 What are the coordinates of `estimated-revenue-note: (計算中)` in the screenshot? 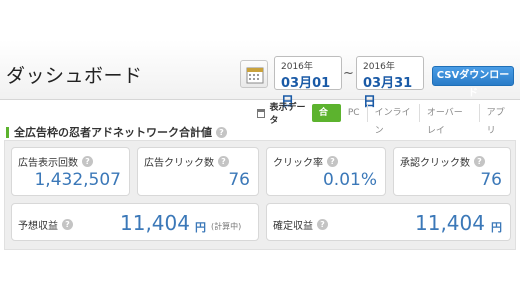 It's located at (226, 226).